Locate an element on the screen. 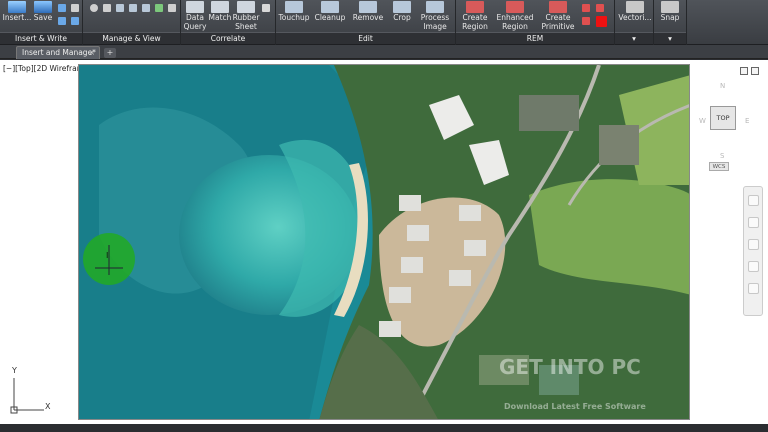  snap-label: Snap is located at coordinates (670, 17).